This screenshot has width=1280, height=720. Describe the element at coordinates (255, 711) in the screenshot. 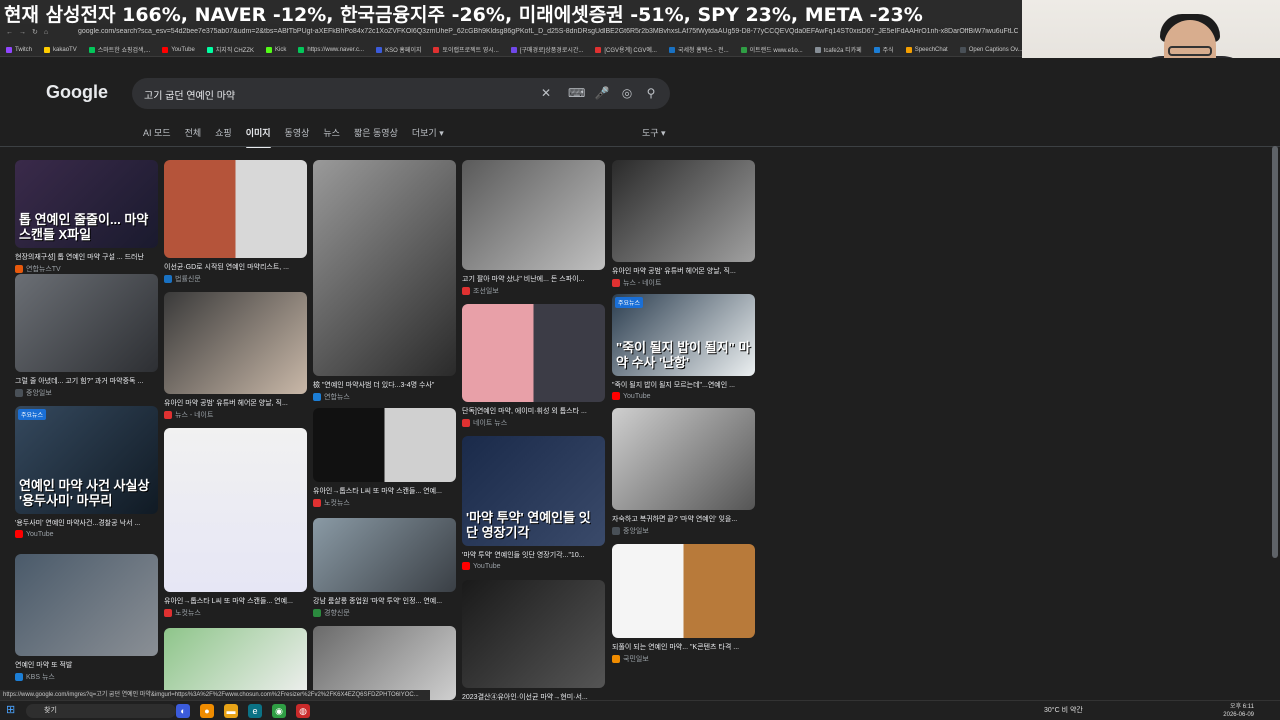

I see `edge-icon: e` at that location.